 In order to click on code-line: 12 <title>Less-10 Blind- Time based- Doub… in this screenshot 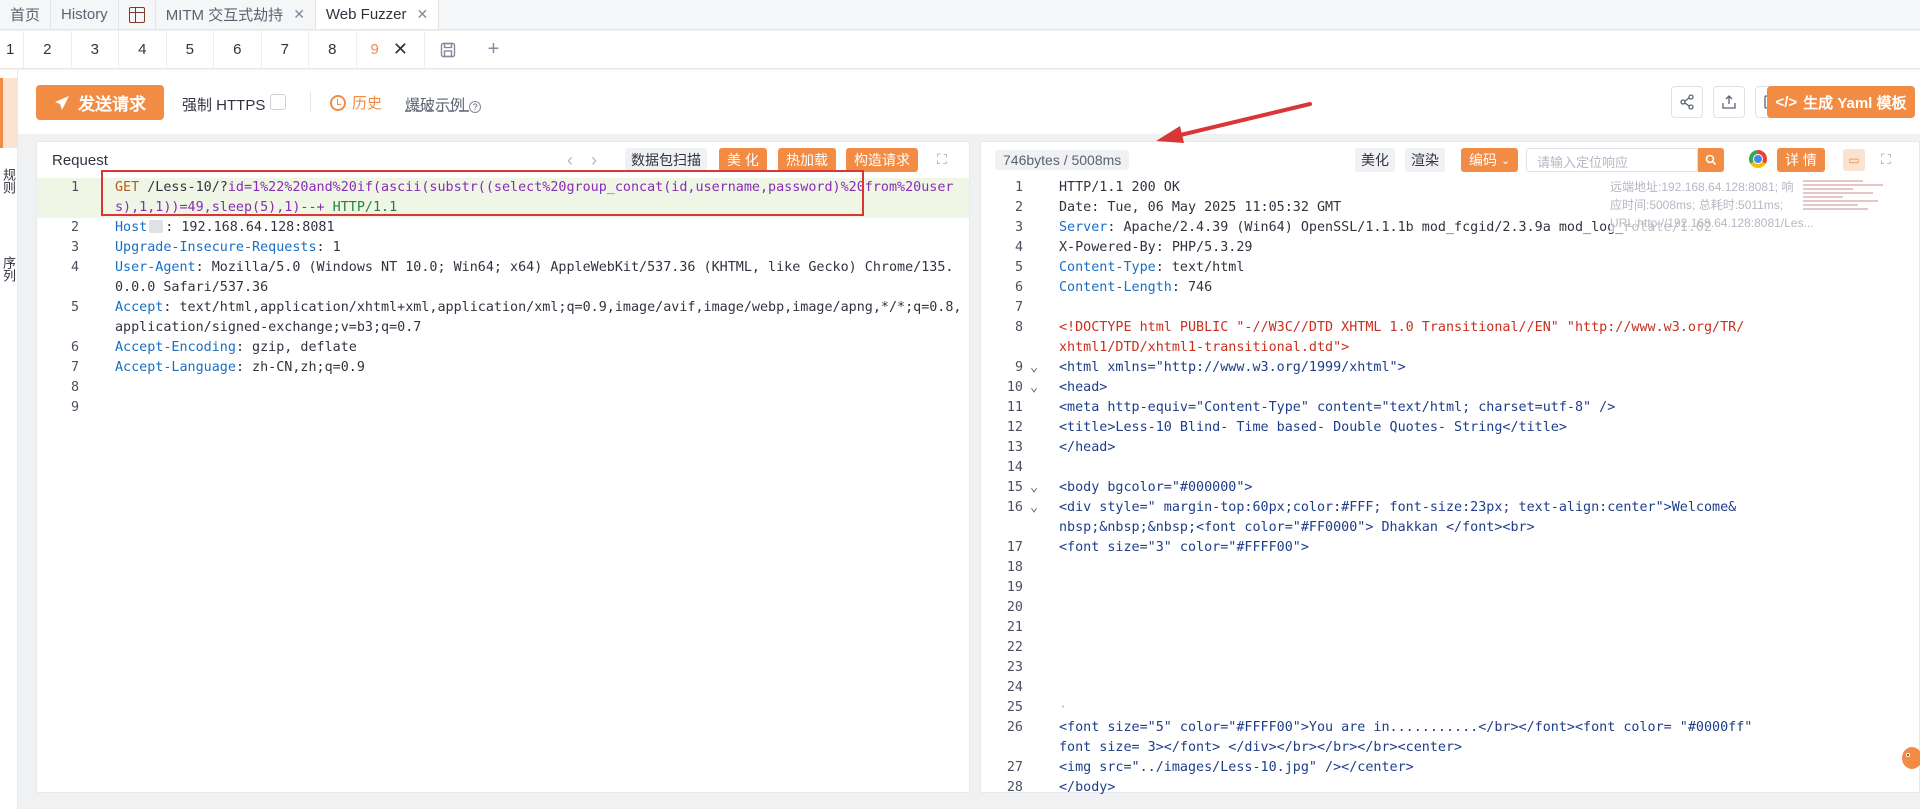, I will do `click(1450, 428)`.